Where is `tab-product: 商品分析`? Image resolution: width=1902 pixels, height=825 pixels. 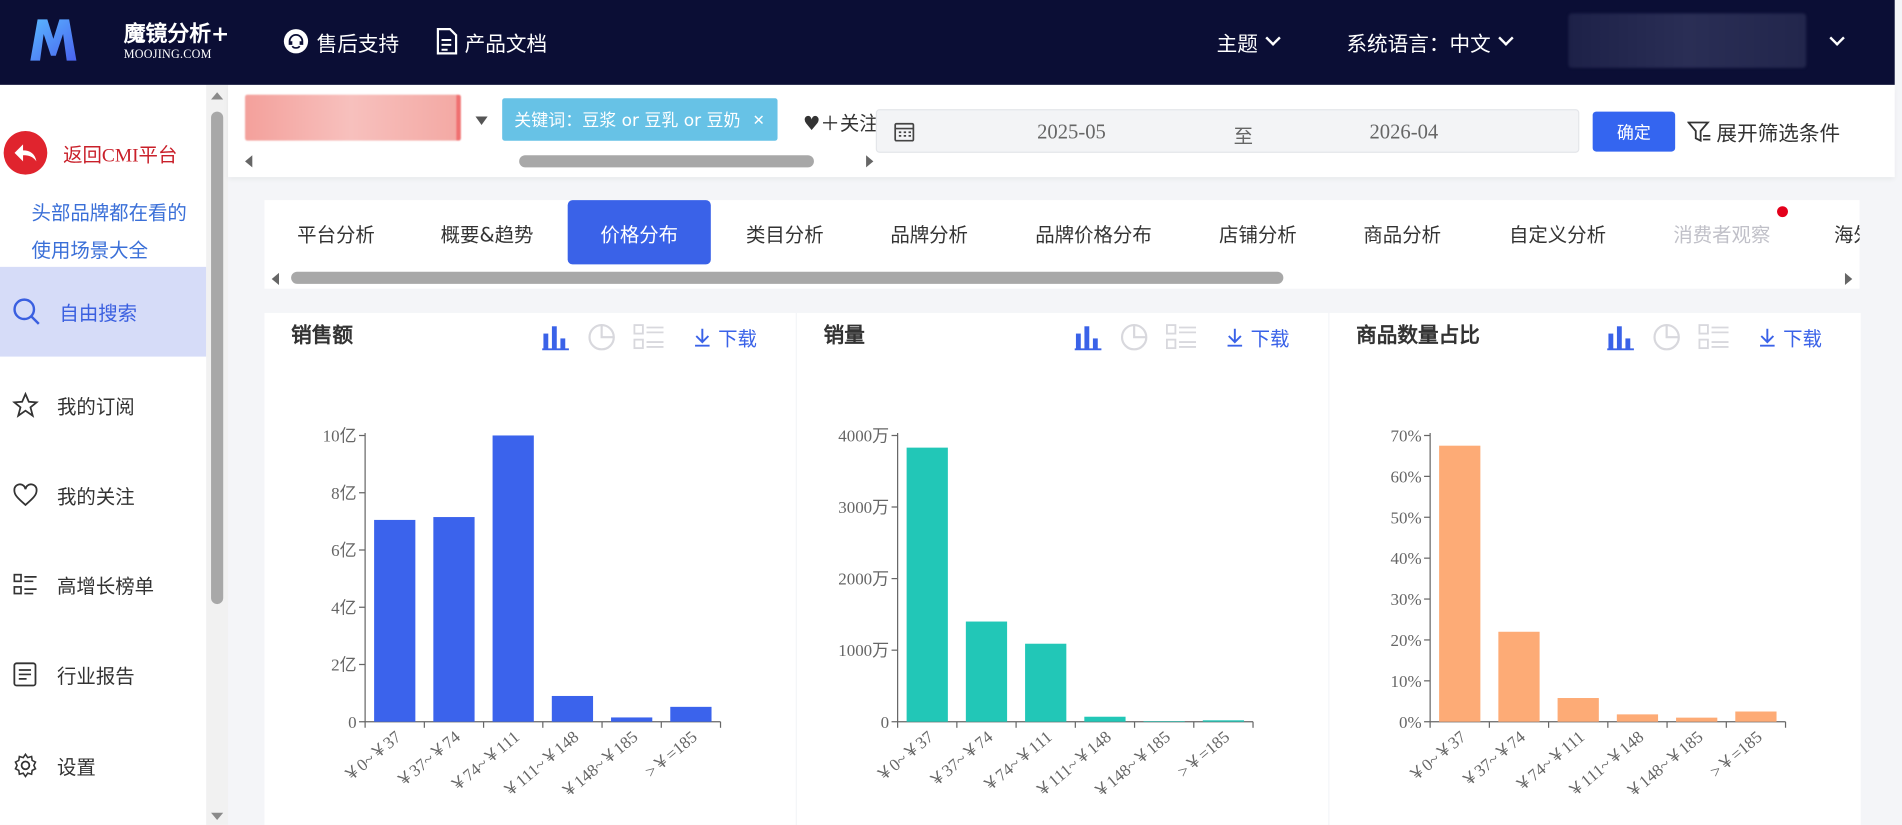 tab-product: 商品分析 is located at coordinates (1402, 232).